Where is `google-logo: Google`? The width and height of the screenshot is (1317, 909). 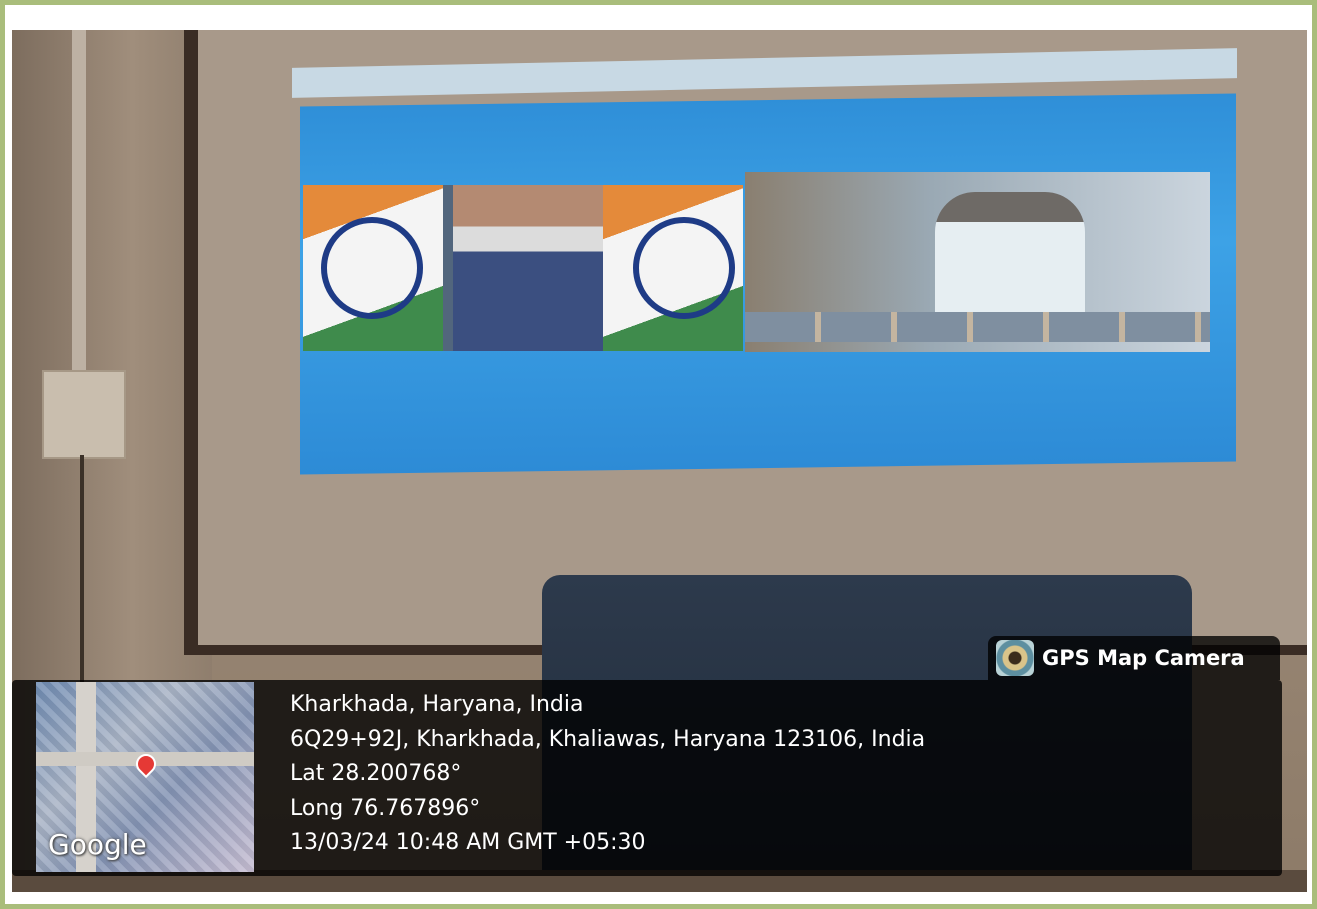 google-logo: Google is located at coordinates (97, 844).